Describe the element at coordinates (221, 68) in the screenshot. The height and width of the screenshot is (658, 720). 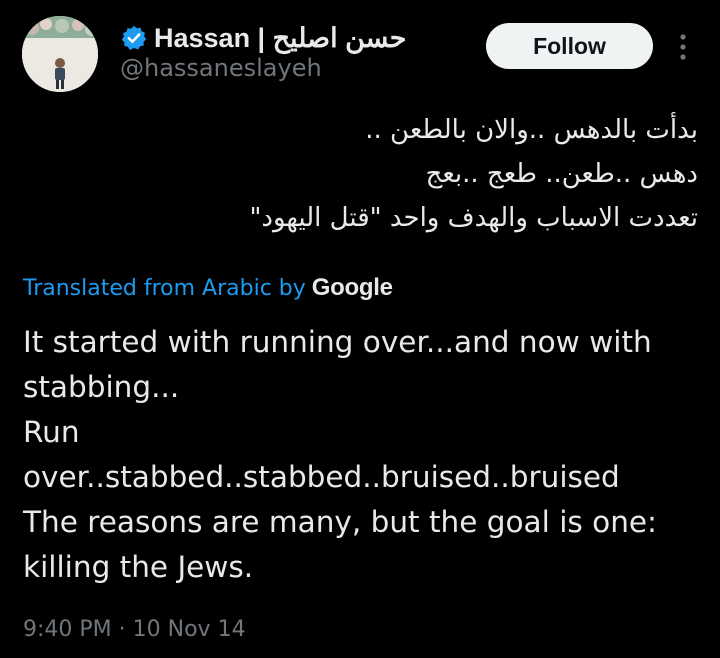
I see `user-handle: @hassaneslayeh` at that location.